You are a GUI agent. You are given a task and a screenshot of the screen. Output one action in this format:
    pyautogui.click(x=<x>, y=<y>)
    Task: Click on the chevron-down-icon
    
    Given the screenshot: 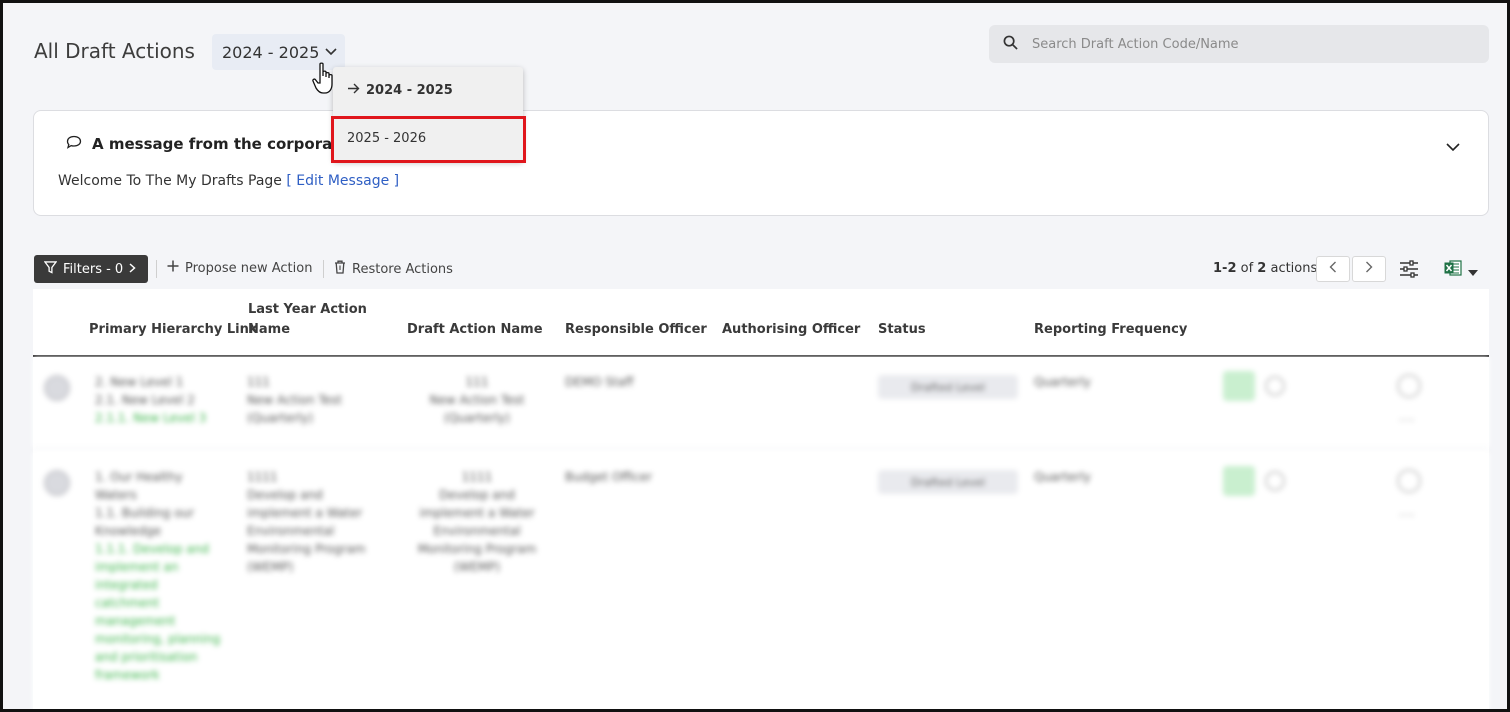 What is the action you would take?
    pyautogui.click(x=331, y=52)
    